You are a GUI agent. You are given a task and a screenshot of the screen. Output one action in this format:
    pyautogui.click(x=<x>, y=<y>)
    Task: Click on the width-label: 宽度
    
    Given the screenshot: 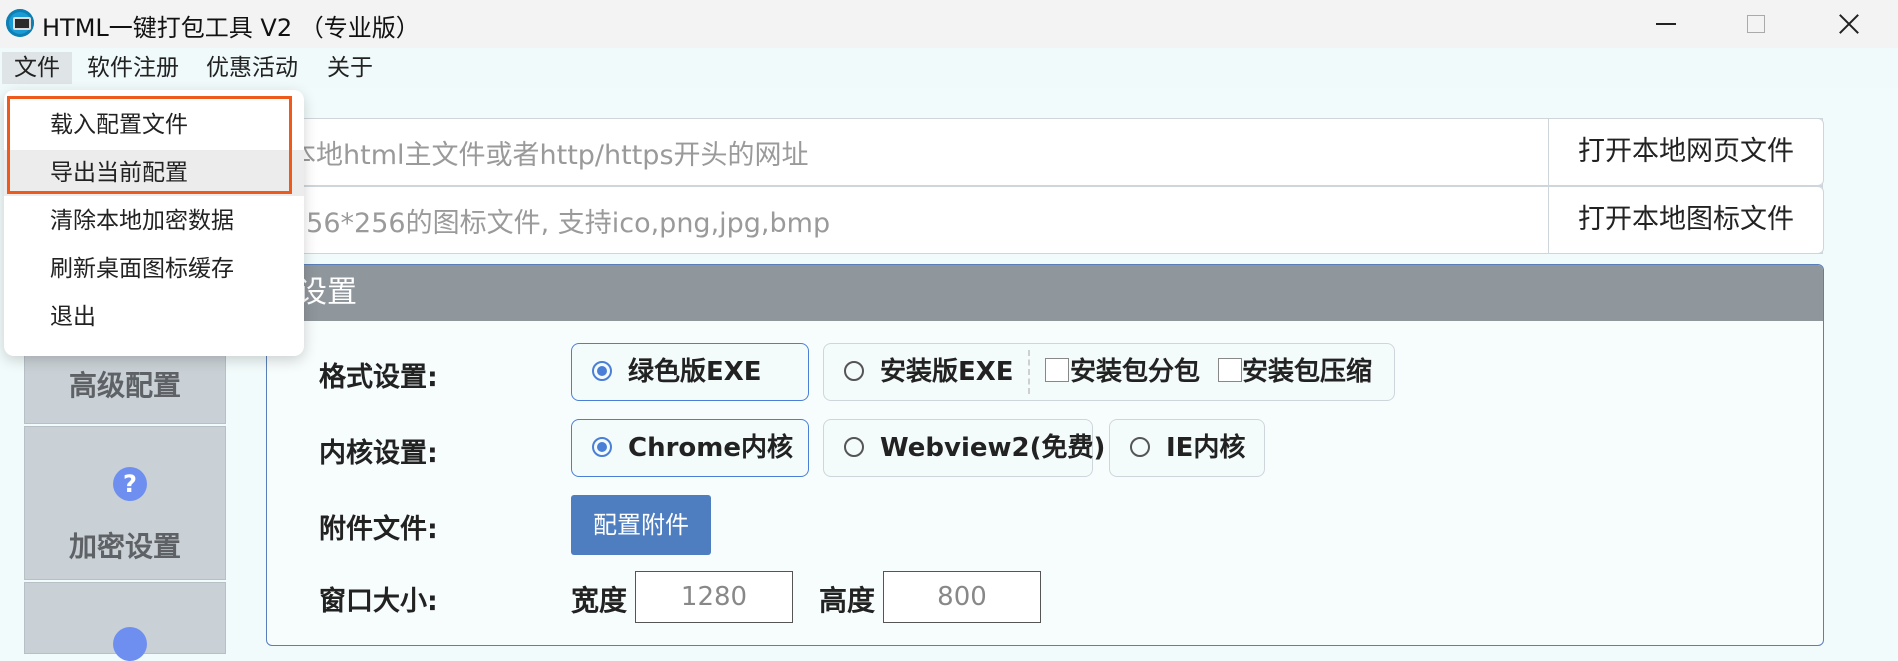 What is the action you would take?
    pyautogui.click(x=599, y=600)
    